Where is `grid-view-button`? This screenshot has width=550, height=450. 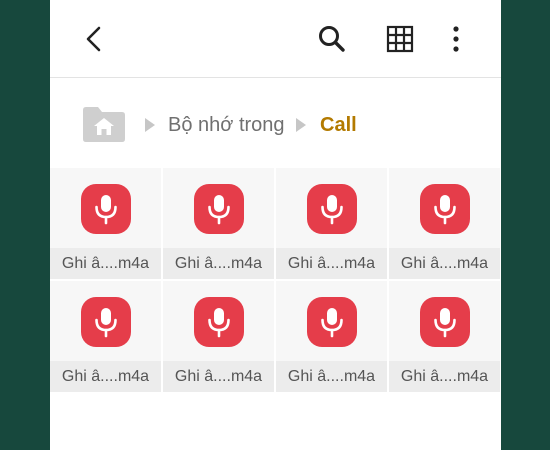 grid-view-button is located at coordinates (400, 39).